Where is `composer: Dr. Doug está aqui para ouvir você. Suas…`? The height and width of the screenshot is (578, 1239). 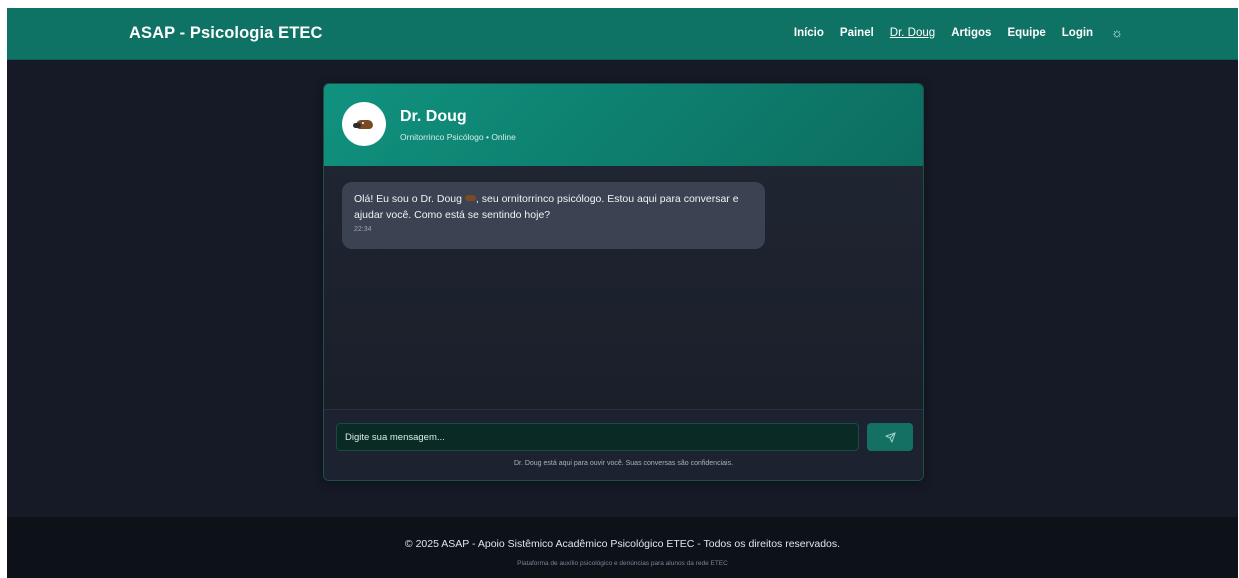
composer: Dr. Doug está aqui para ouvir você. Suas… is located at coordinates (623, 444).